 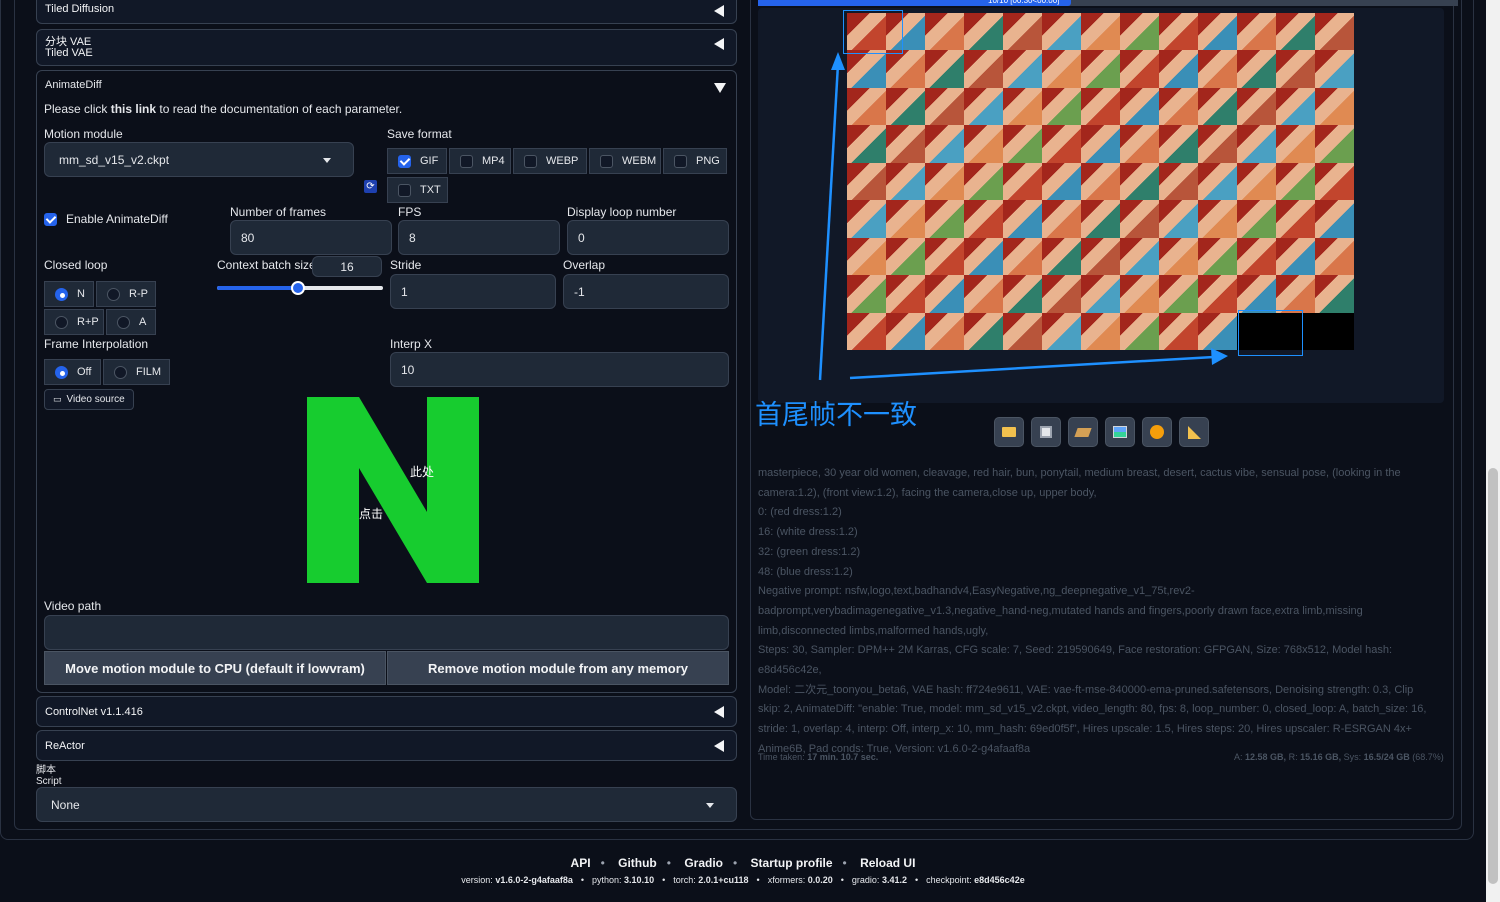 I want to click on closed-loop-rp-radio: R-P, so click(x=126, y=294).